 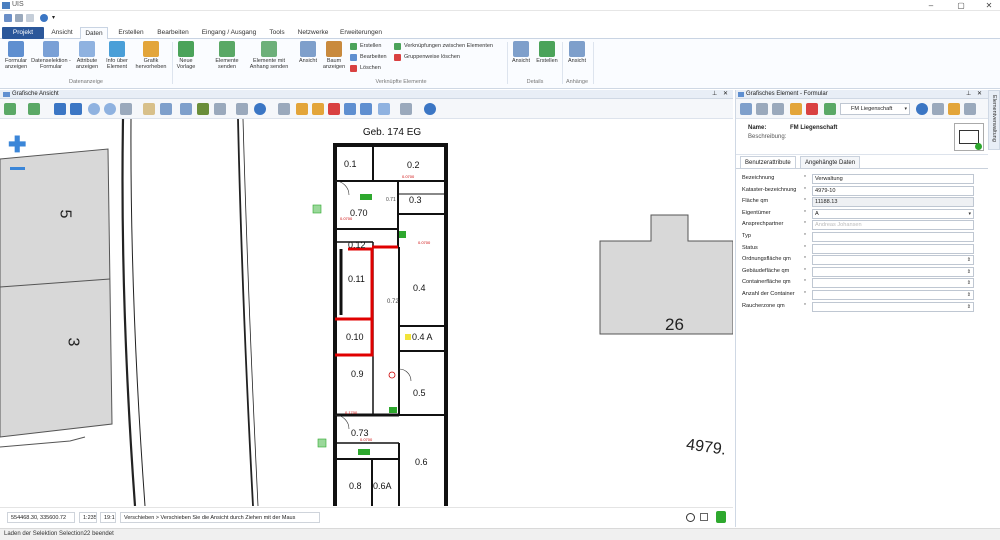 I want to click on back-arrow-icon, so click(x=60, y=109).